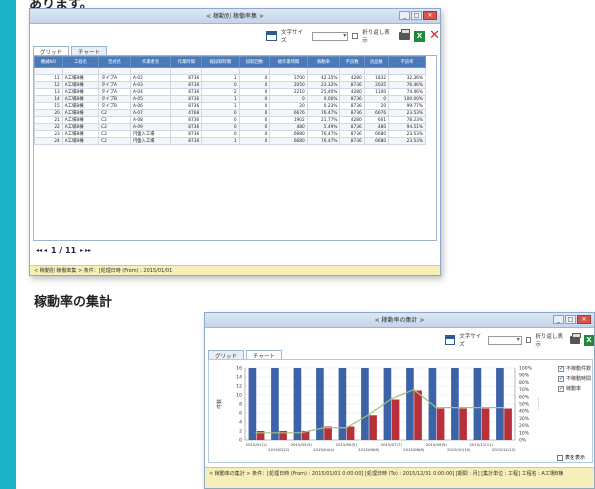  What do you see at coordinates (352, 62) in the screenshot?
I see `column-header: 不良数` at bounding box center [352, 62].